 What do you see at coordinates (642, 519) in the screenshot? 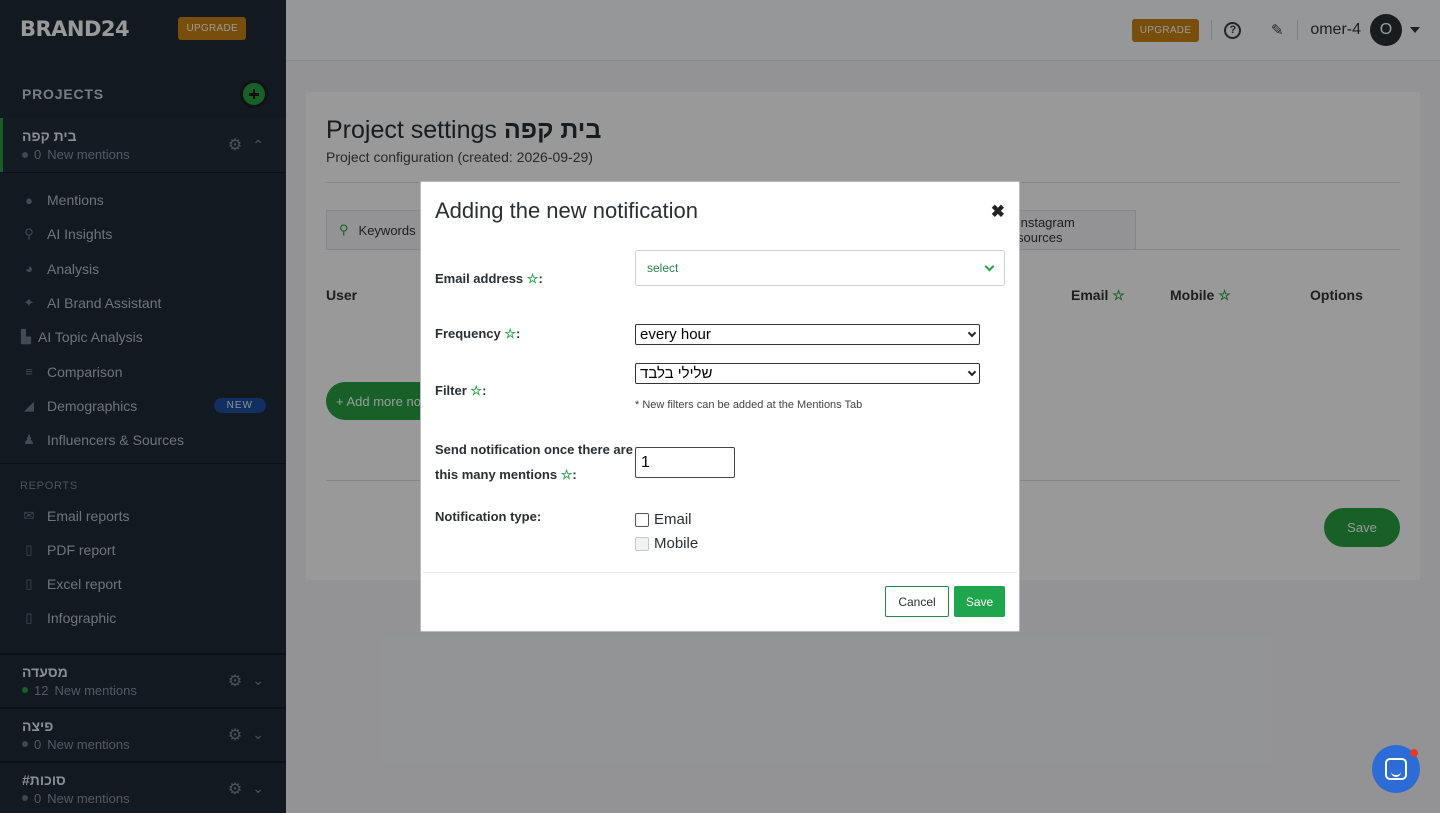
I see `email-checkbox` at bounding box center [642, 519].